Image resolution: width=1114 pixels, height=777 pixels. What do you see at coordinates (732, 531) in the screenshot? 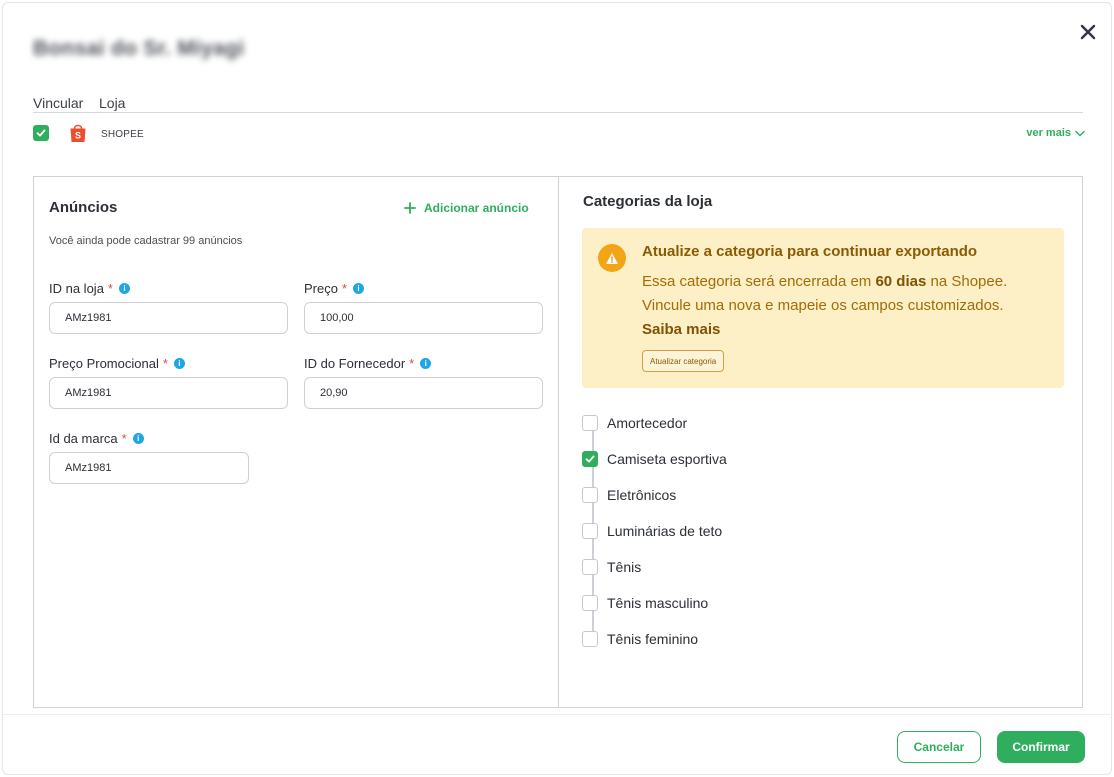
I see `category-item: Luminárias de teto` at bounding box center [732, 531].